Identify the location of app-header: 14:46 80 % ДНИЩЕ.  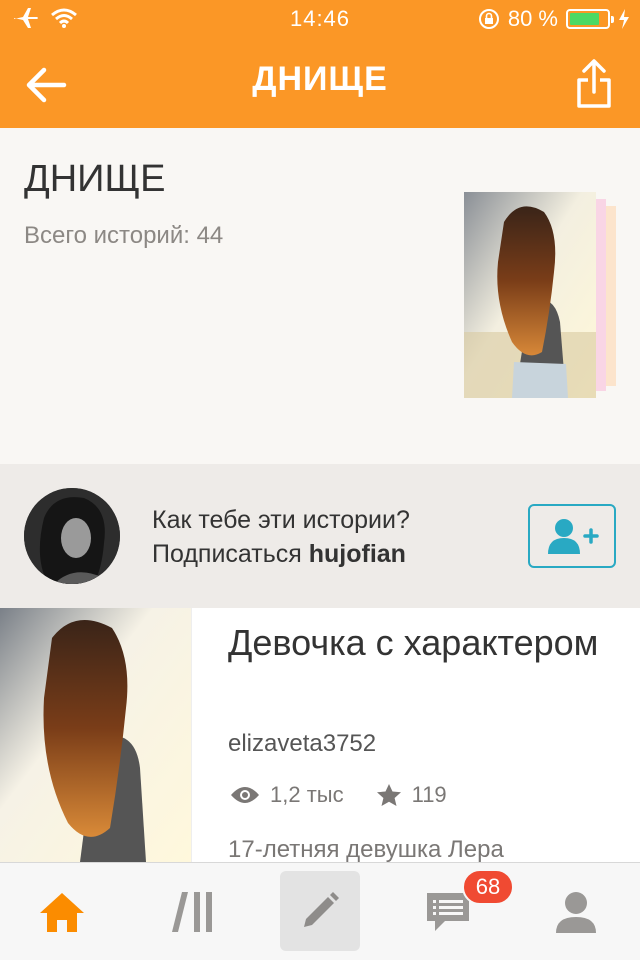
(320, 64).